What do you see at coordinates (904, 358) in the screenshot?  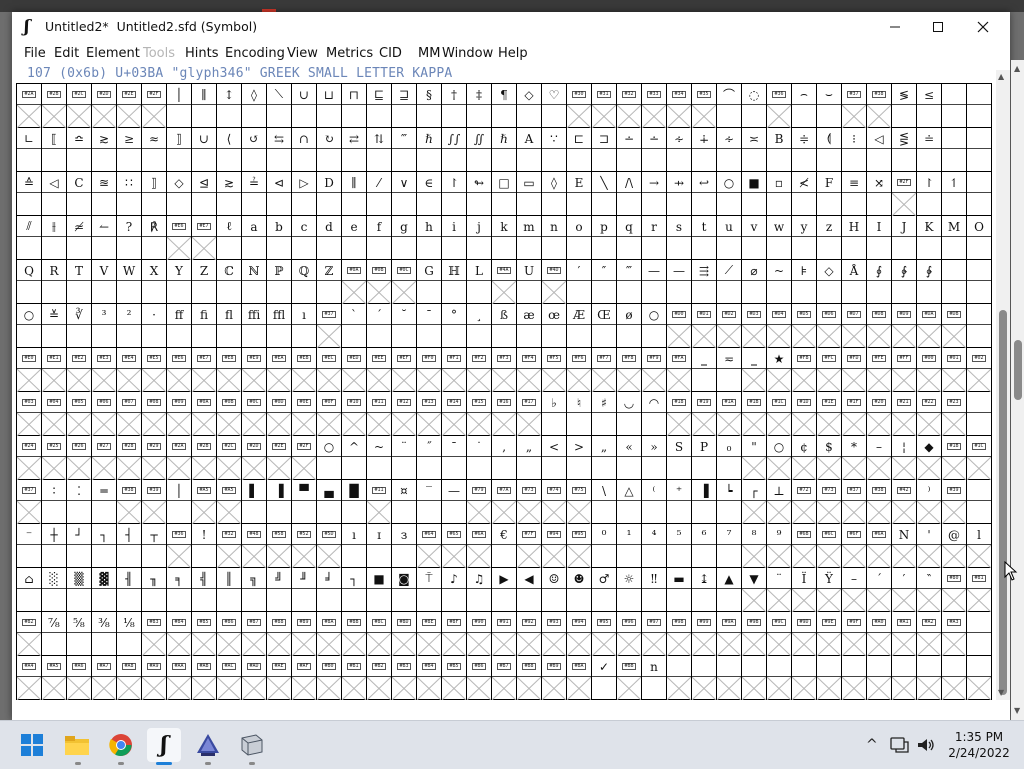 I see `glyph-cell-label: #FF` at bounding box center [904, 358].